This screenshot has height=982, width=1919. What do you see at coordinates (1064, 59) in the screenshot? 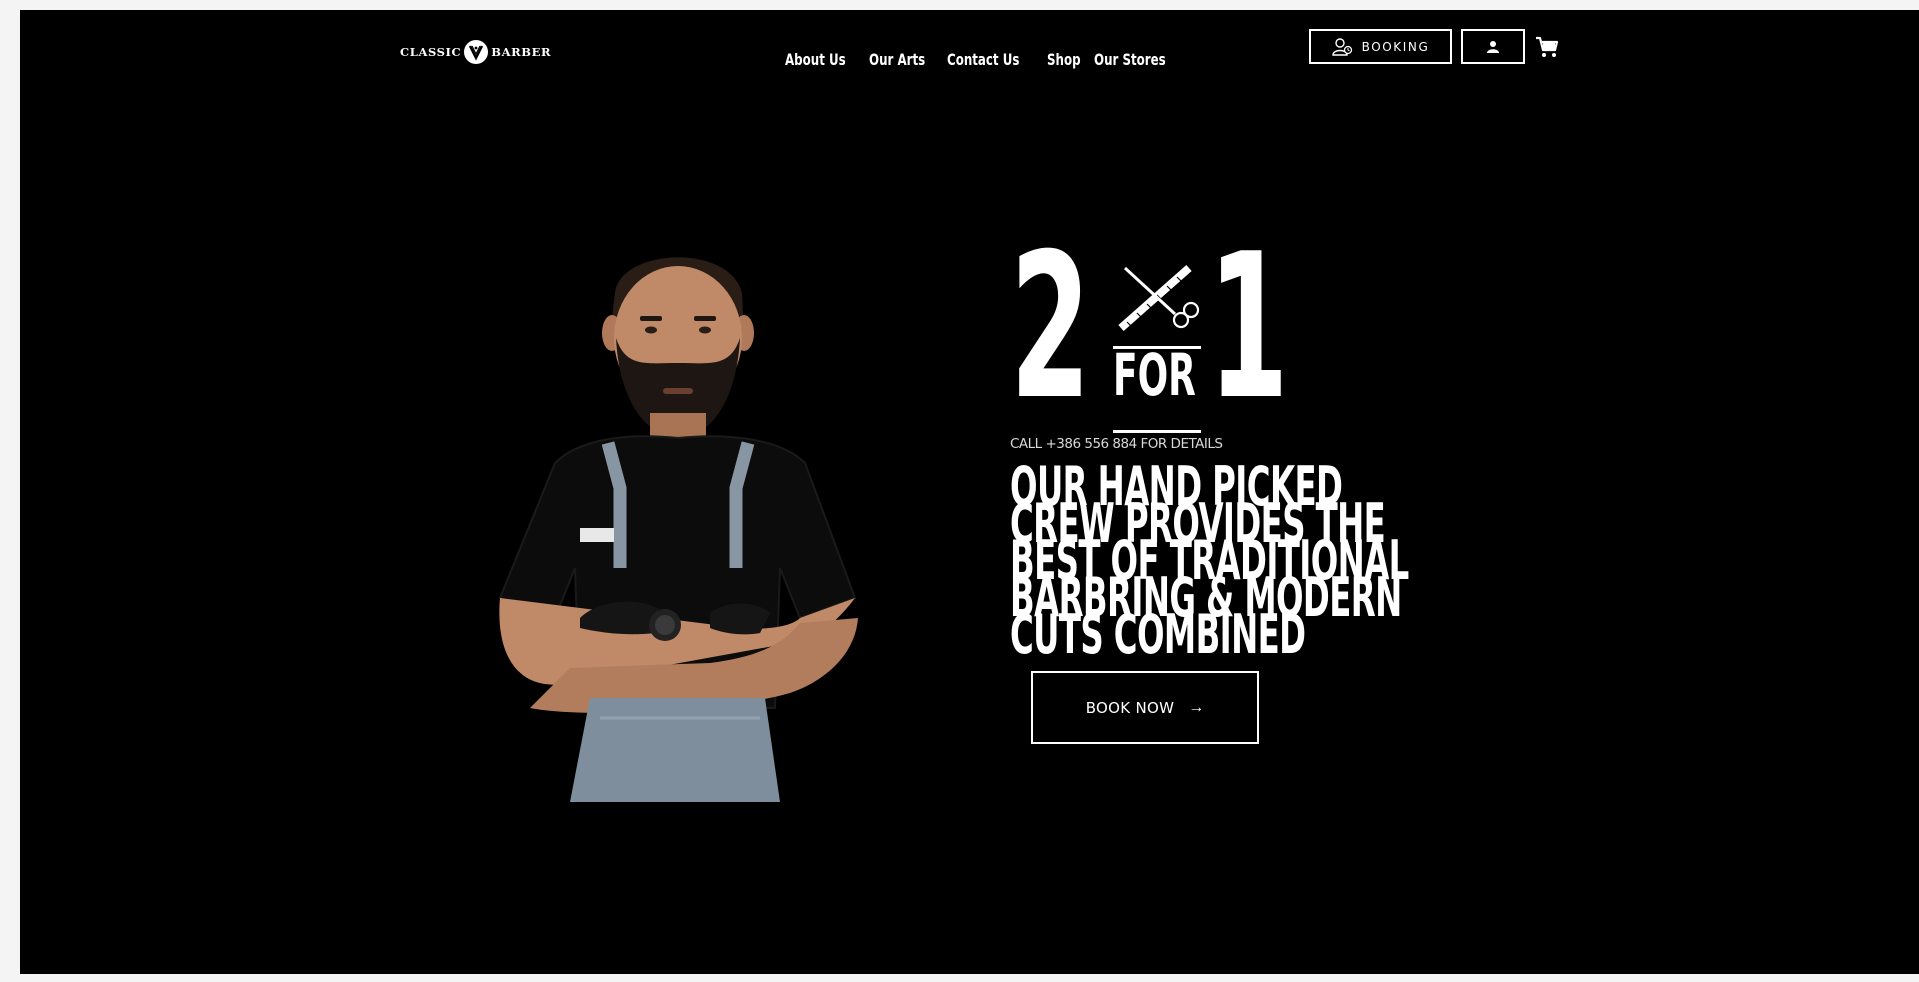
I see `nav-shop: Shop` at bounding box center [1064, 59].